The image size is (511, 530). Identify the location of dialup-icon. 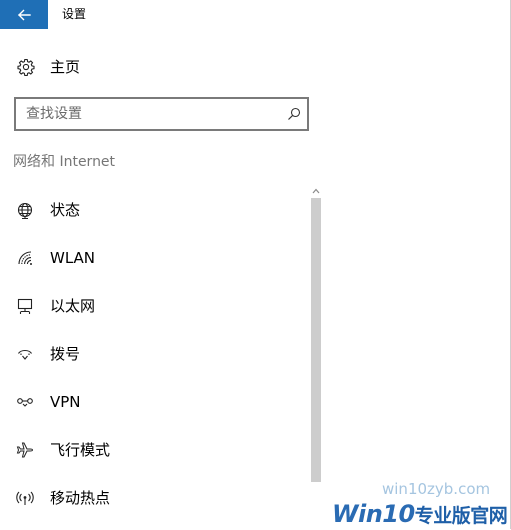
(25, 354).